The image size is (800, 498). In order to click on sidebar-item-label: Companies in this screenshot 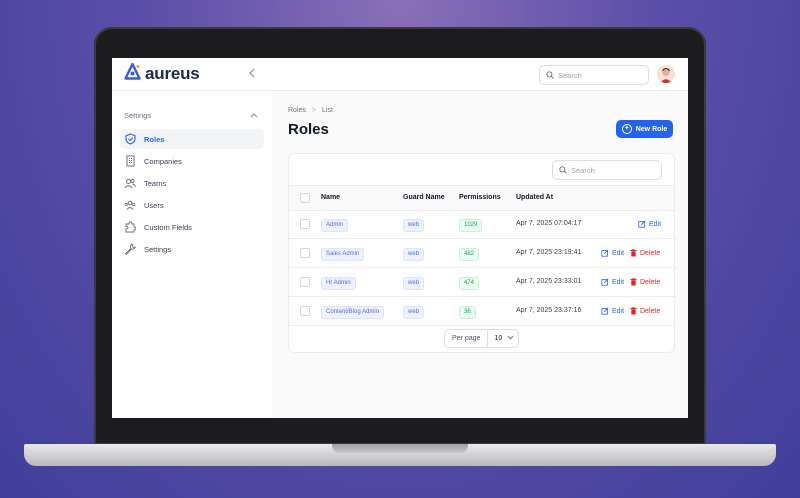, I will do `click(163, 161)`.